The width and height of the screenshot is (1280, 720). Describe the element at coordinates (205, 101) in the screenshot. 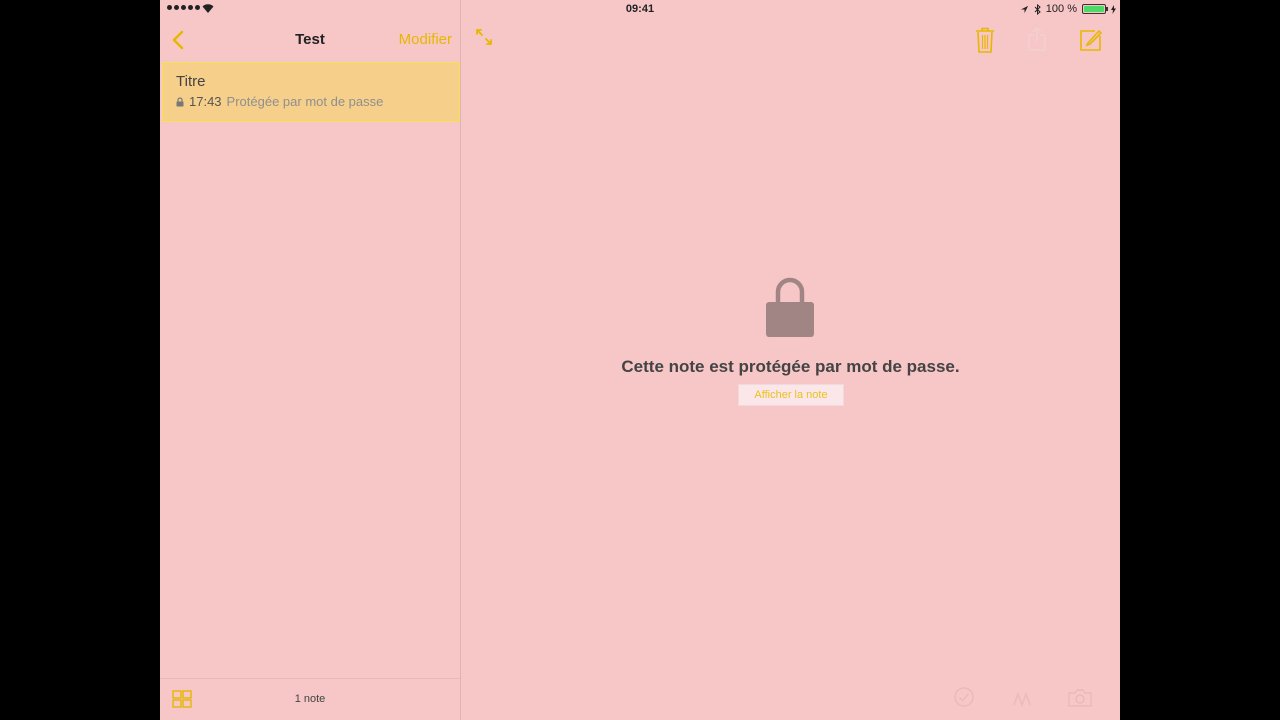

I see `note-time: 17:43` at that location.